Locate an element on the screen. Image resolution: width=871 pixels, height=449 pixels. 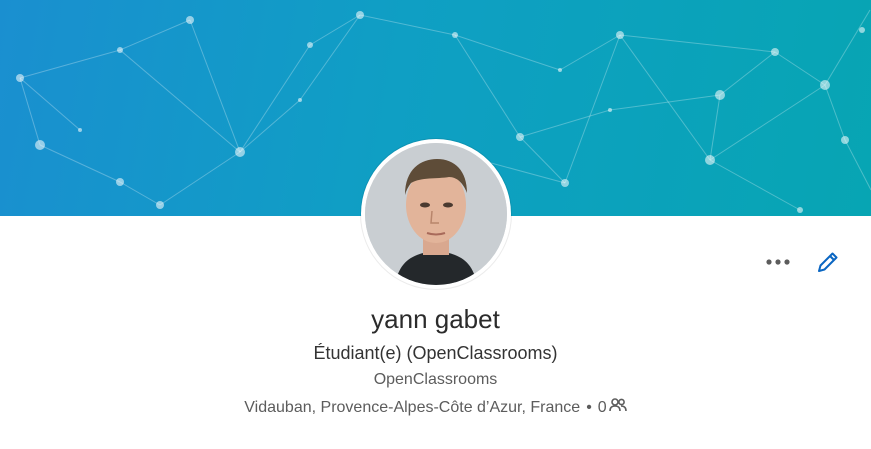
avatar is located at coordinates (436, 214).